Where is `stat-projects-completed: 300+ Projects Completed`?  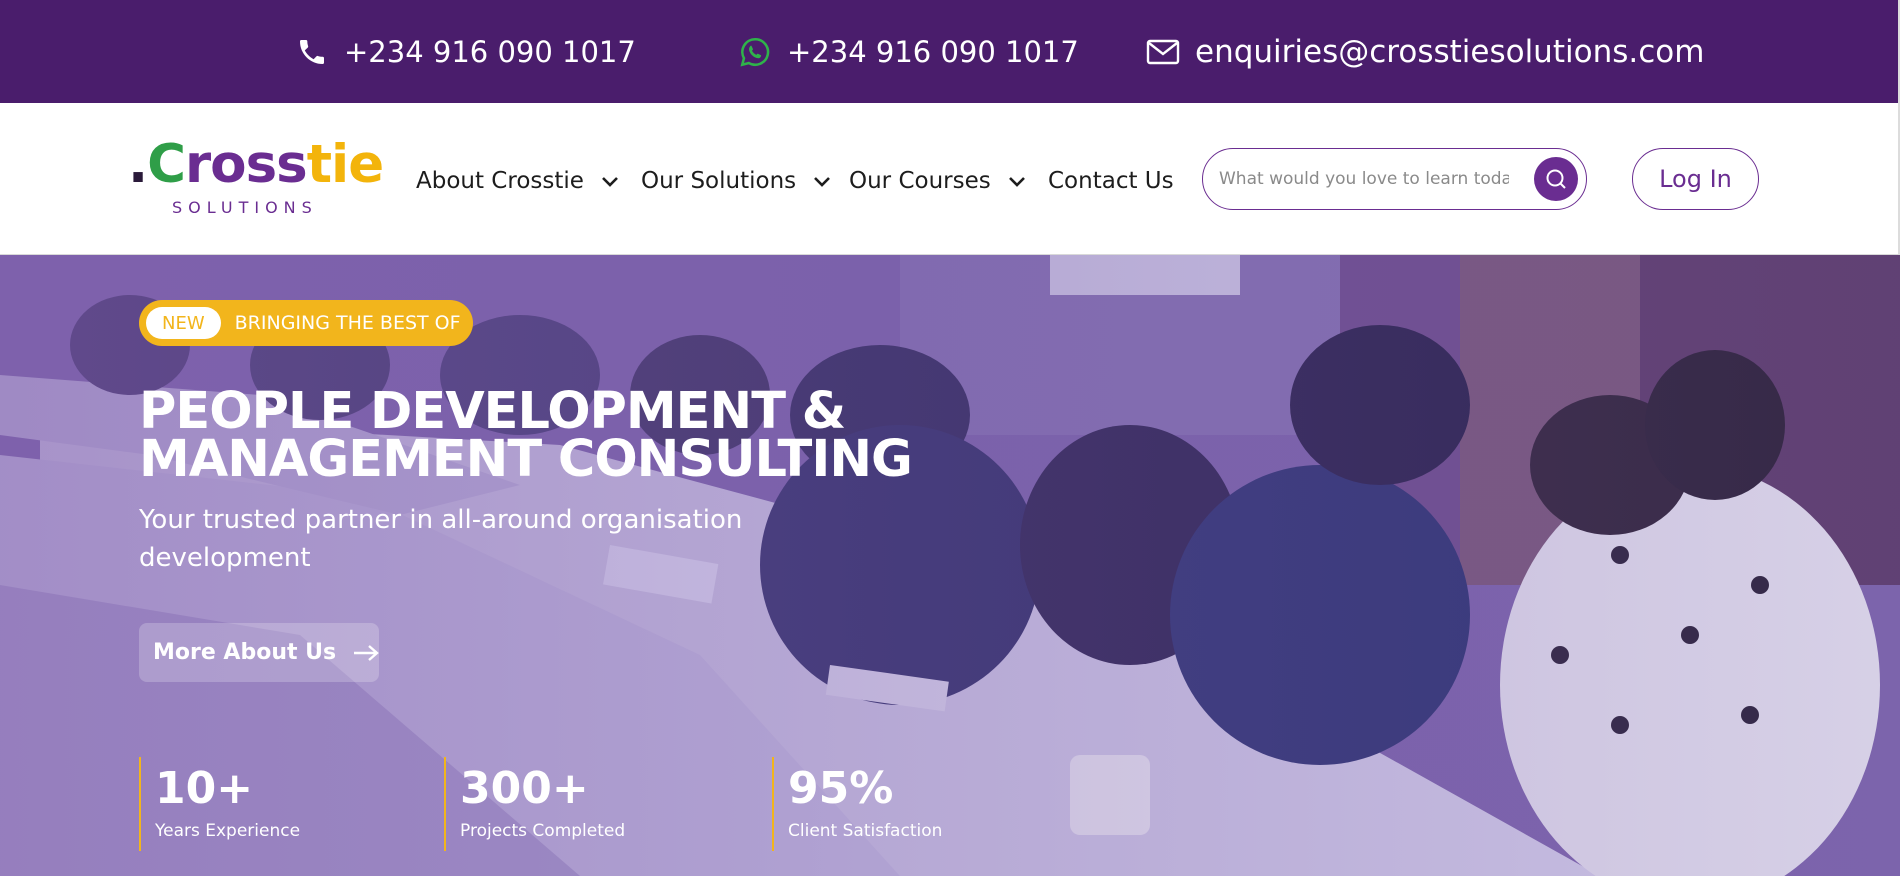
stat-projects-completed: 300+ Projects Completed is located at coordinates (534, 804).